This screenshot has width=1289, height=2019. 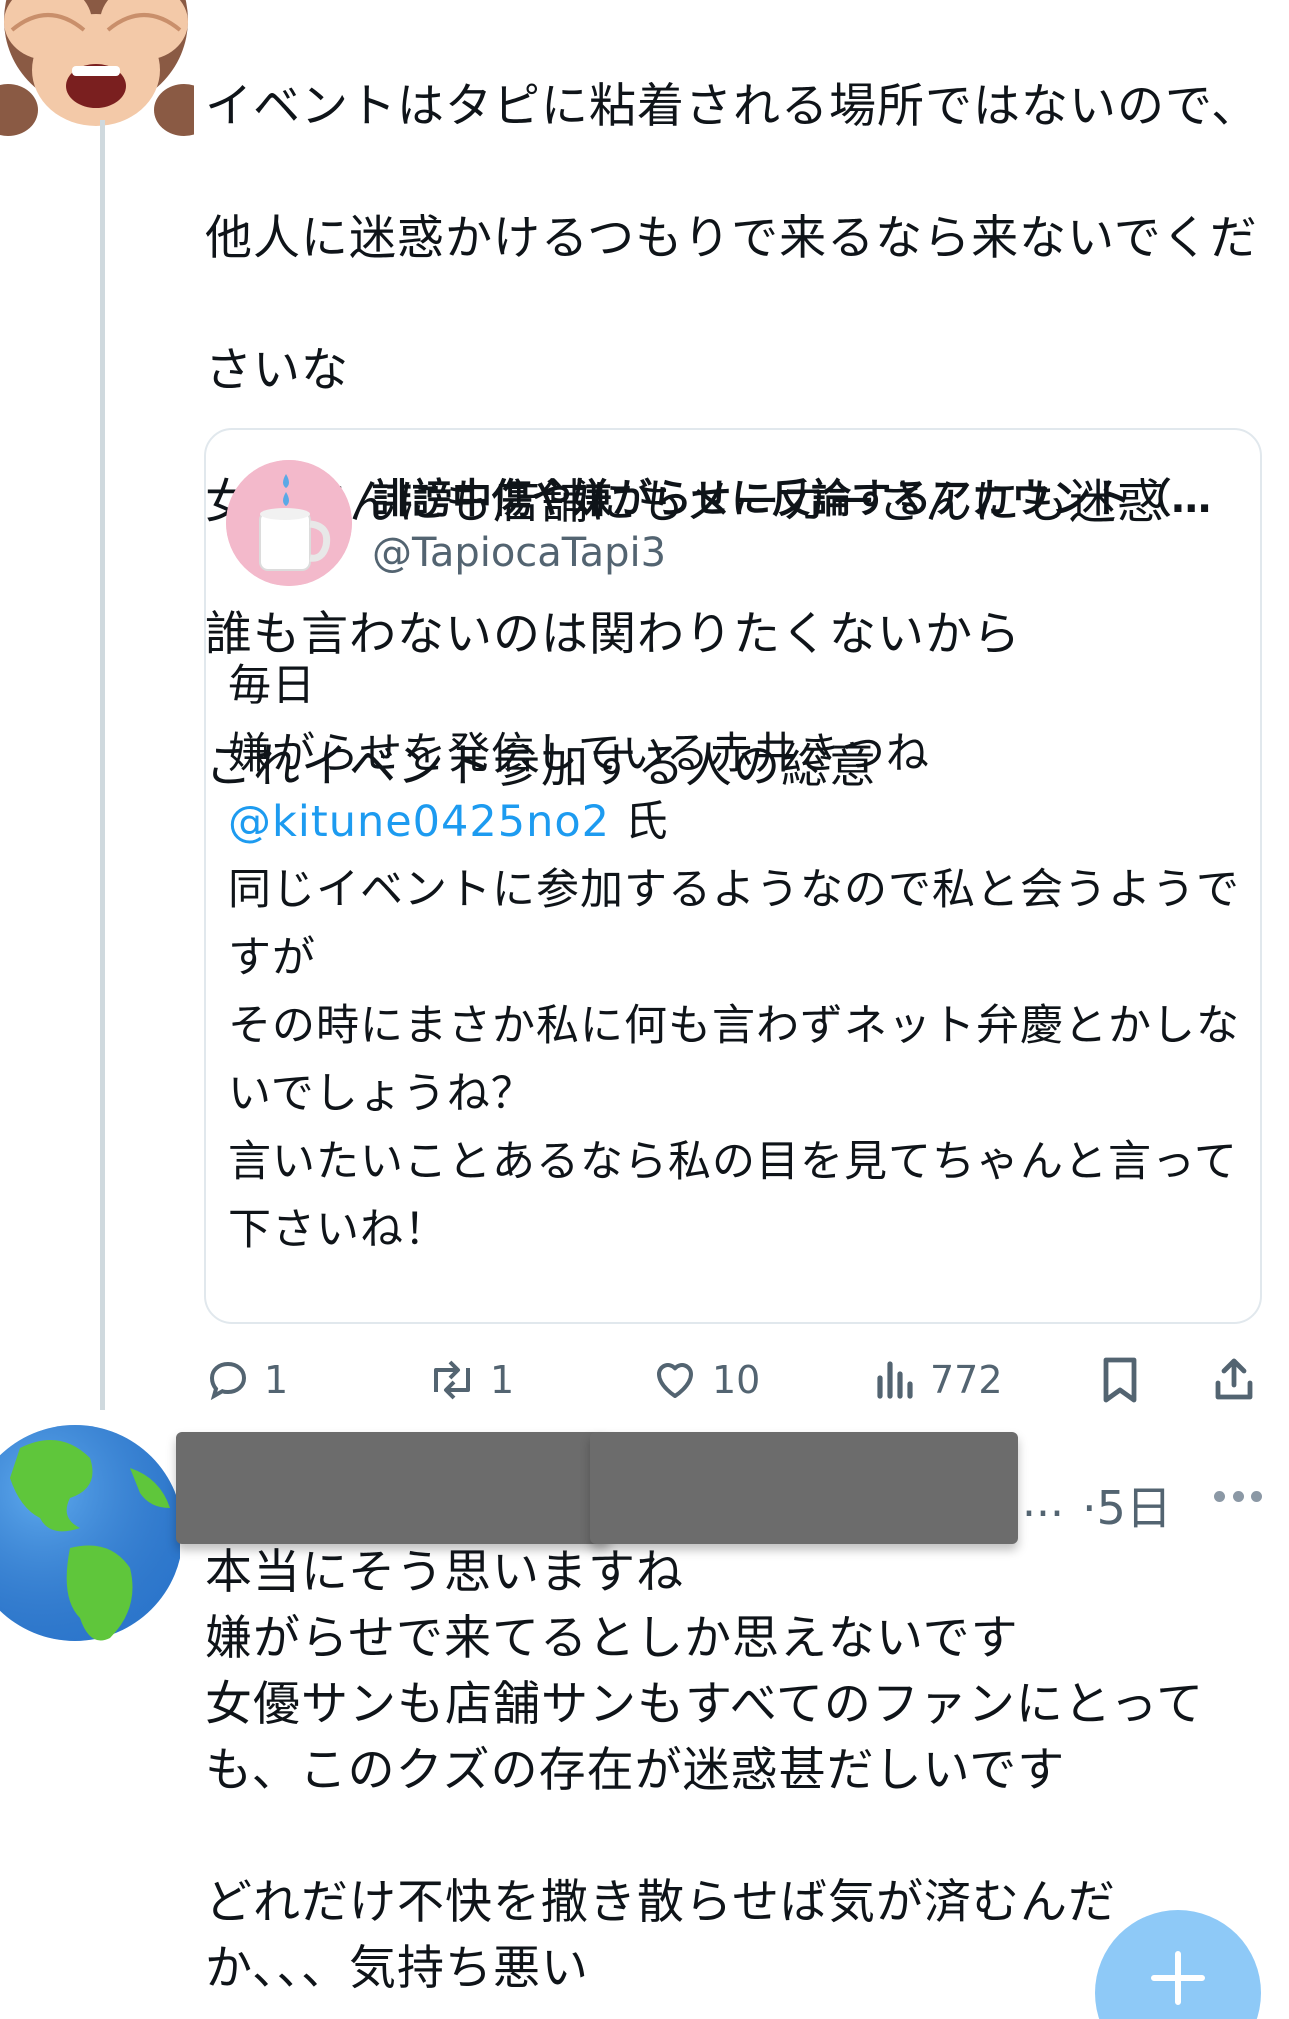 What do you see at coordinates (705, 1704) in the screenshot?
I see `reply-line: 女優サンも店舗サンもすべてのファンにとって` at bounding box center [705, 1704].